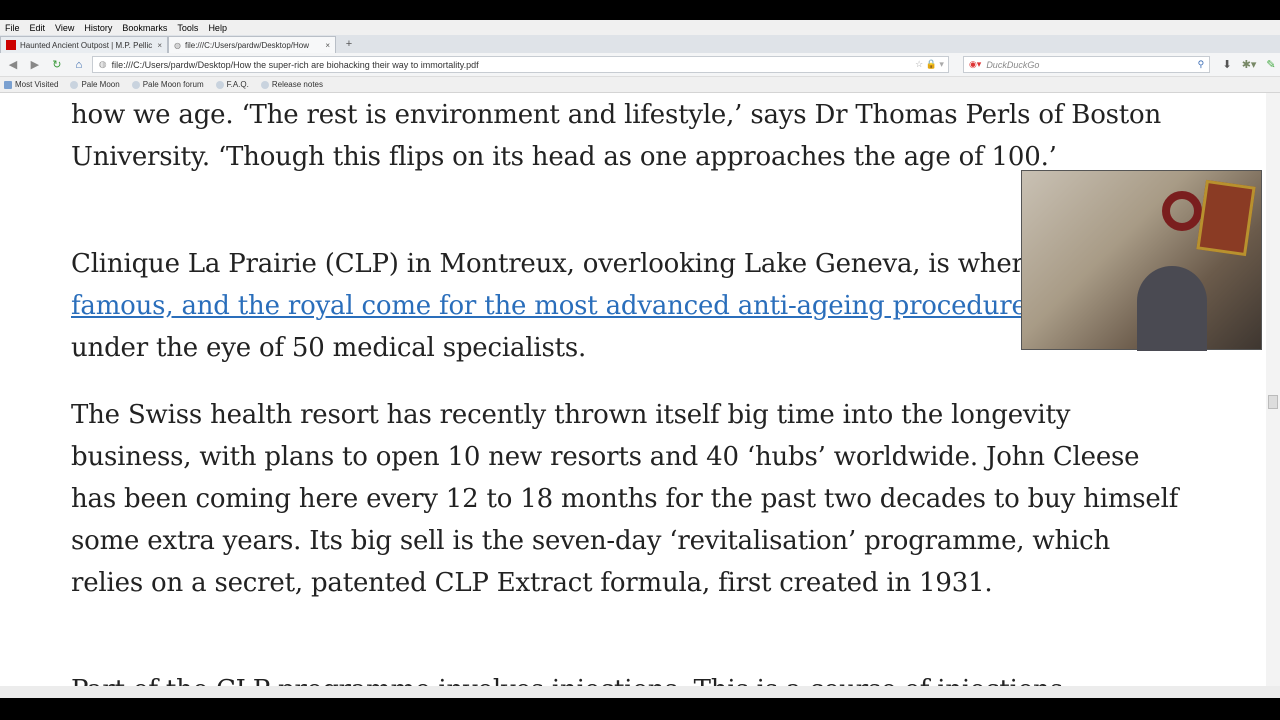  I want to click on menu-bookmarks: Bookmarks, so click(144, 28).